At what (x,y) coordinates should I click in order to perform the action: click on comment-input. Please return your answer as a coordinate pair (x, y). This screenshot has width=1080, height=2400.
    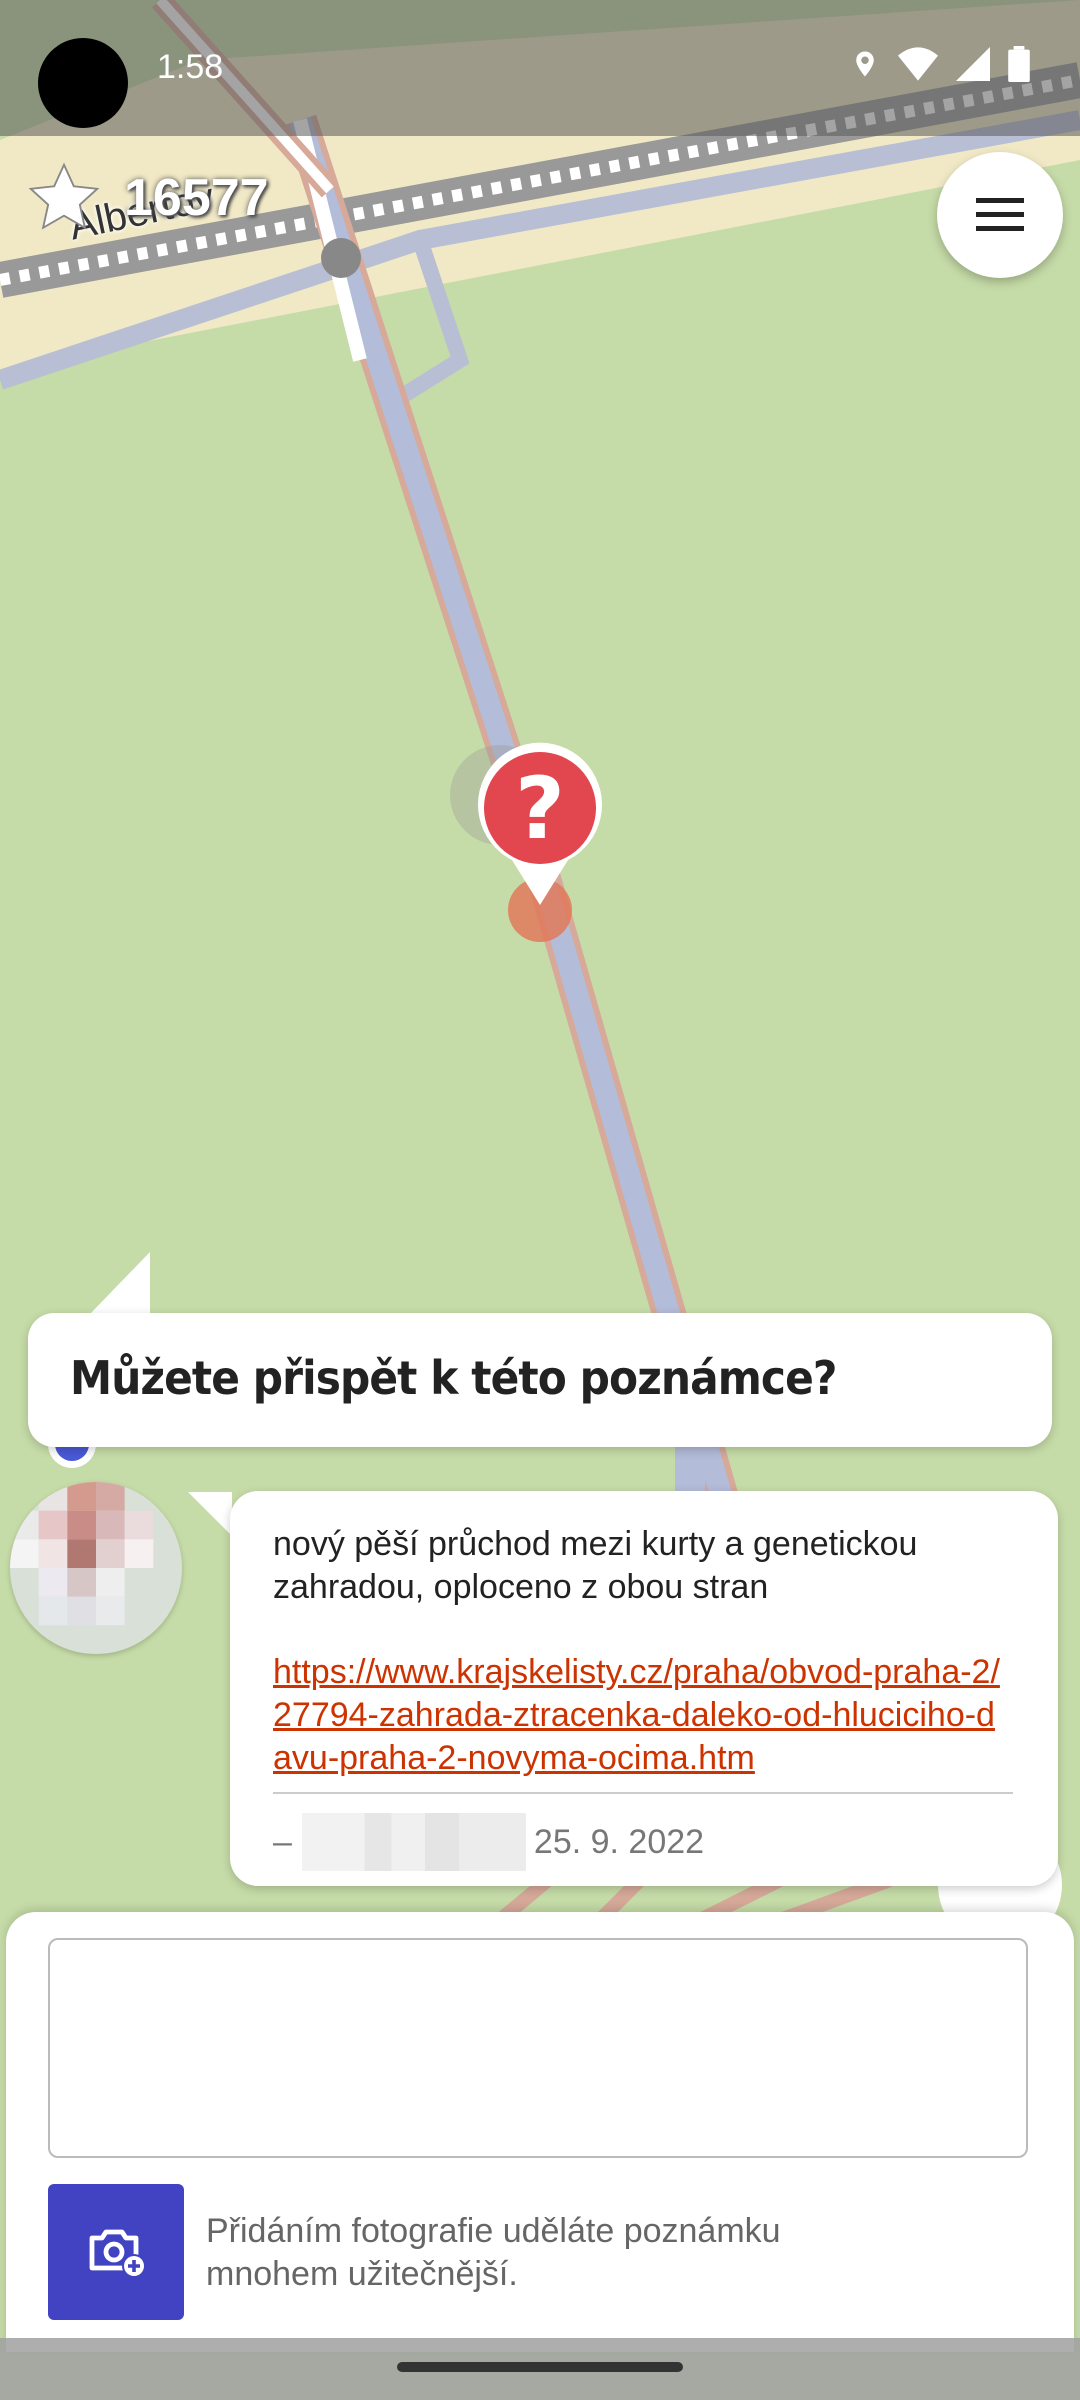
    Looking at the image, I should click on (538, 2048).